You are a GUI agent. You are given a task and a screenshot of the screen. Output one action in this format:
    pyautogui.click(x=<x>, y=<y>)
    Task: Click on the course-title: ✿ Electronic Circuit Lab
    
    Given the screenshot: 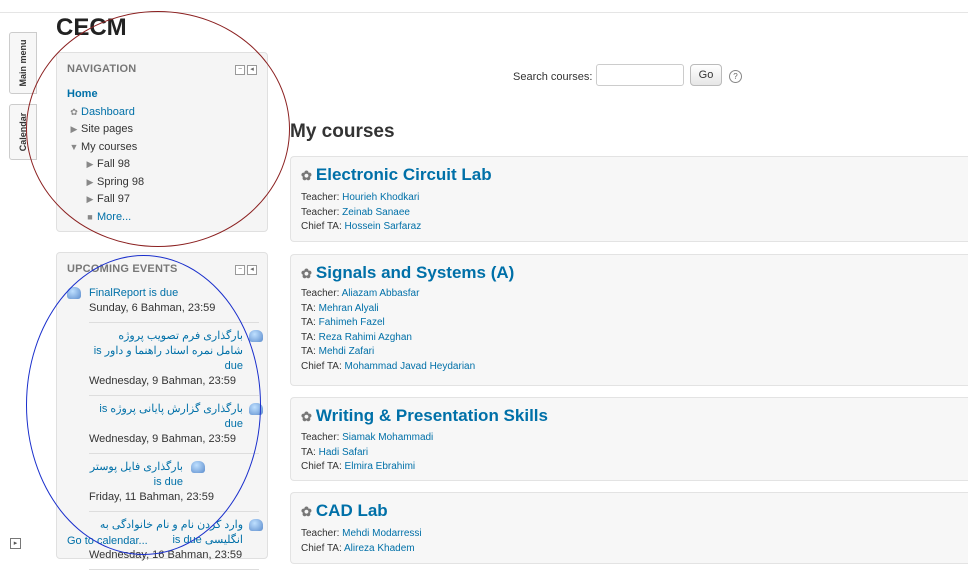 What is the action you would take?
    pyautogui.click(x=396, y=175)
    